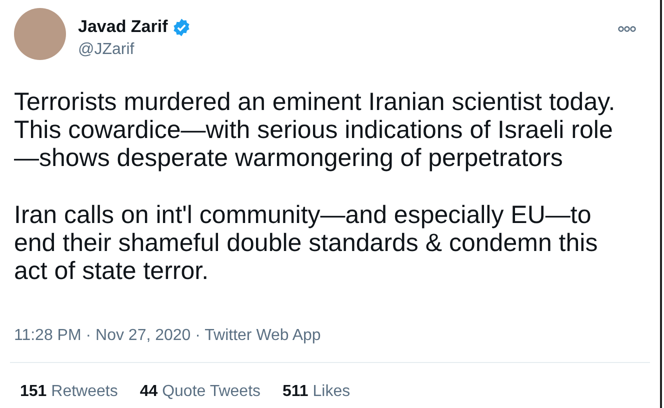 This screenshot has width=664, height=408. What do you see at coordinates (167, 335) in the screenshot?
I see `tweet-timestamp: 11:28 PM · Nov 27, 2020 · Twitter Web App` at bounding box center [167, 335].